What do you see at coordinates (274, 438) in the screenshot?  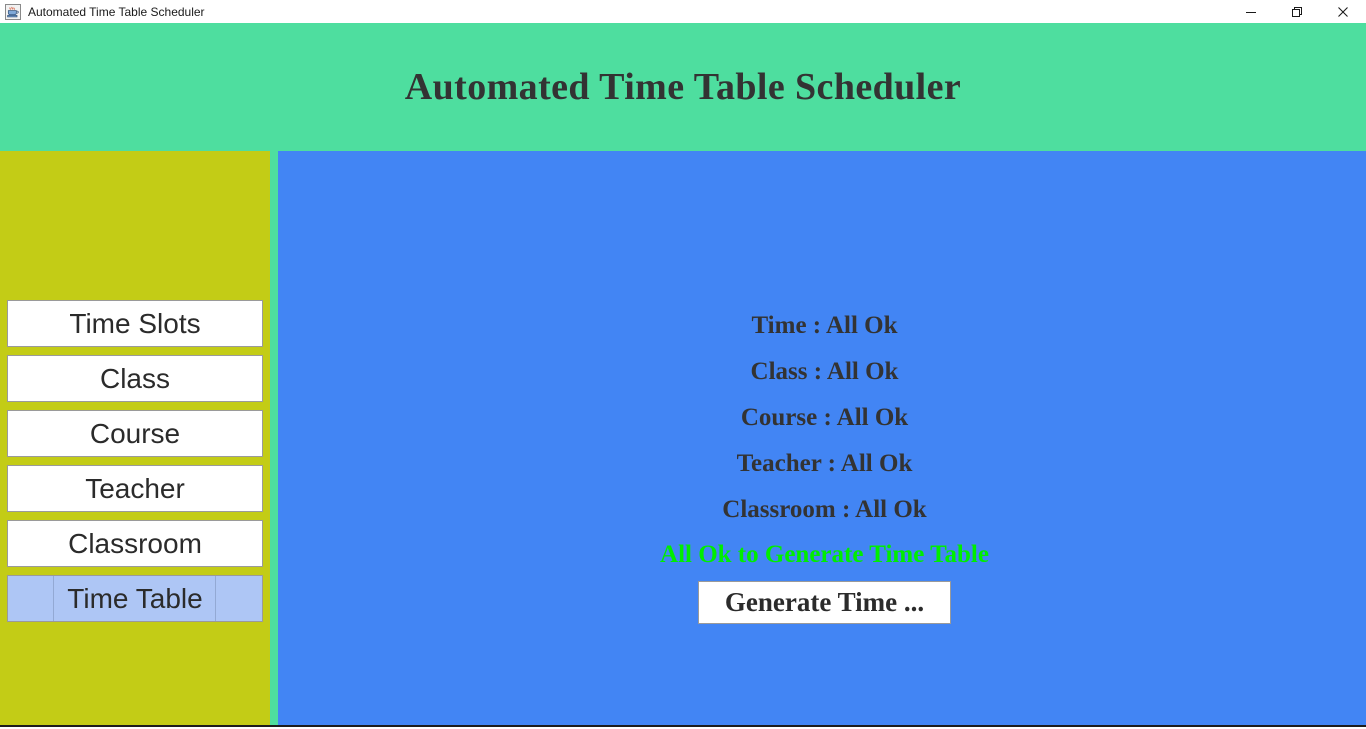 I see `sidebar-separator` at bounding box center [274, 438].